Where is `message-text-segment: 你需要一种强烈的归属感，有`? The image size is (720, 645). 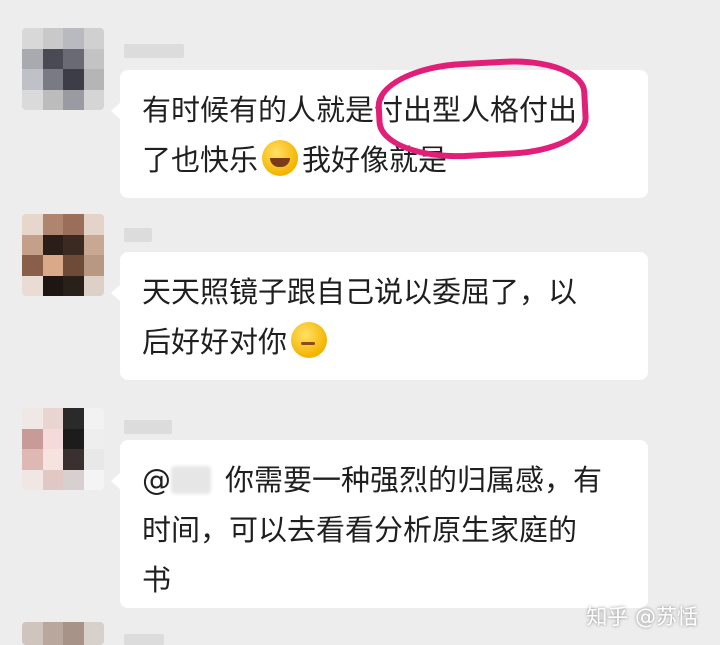 message-text-segment: 你需要一种强烈的归属感，有 is located at coordinates (414, 480).